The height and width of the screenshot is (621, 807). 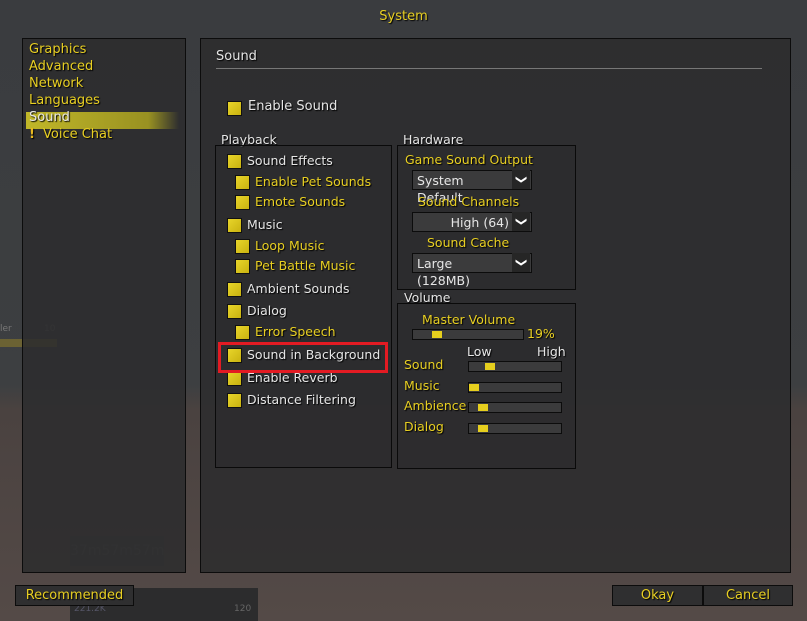 What do you see at coordinates (234, 161) in the screenshot?
I see `checkbox-sound-effects` at bounding box center [234, 161].